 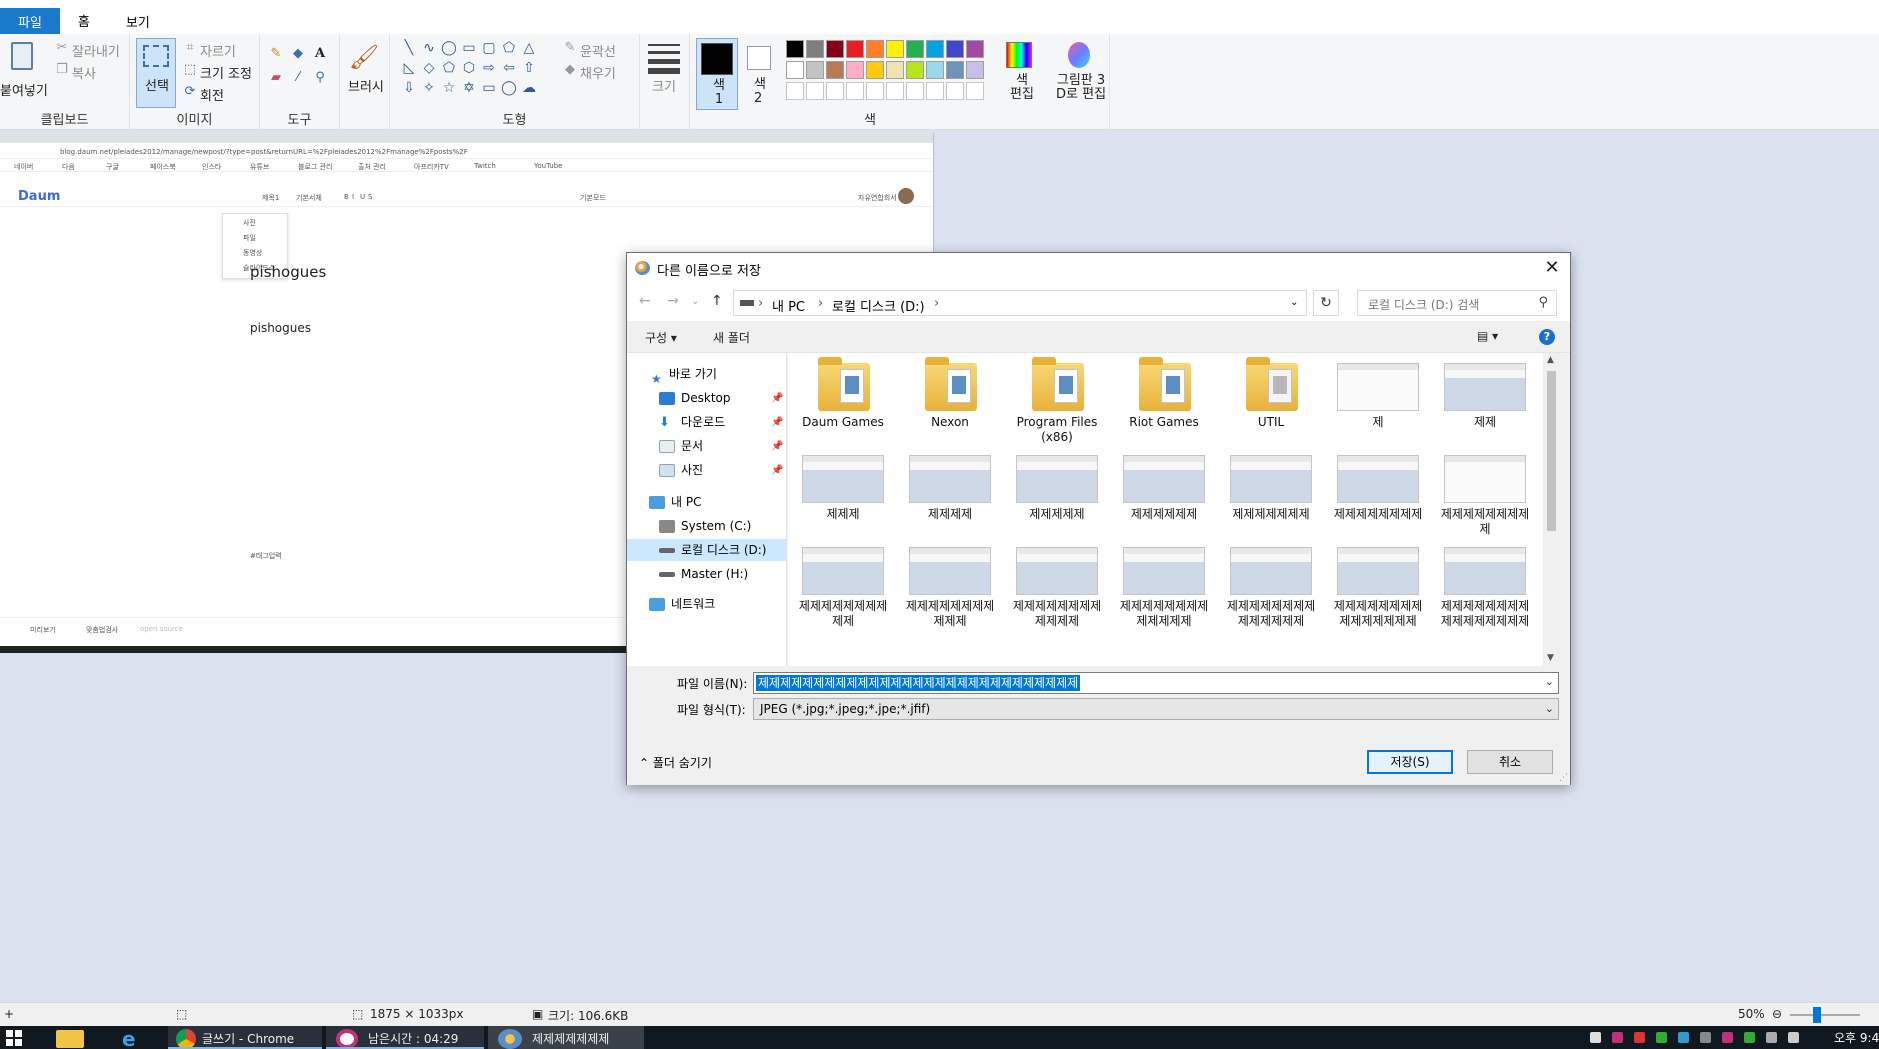 What do you see at coordinates (878, 305) in the screenshot?
I see `breadcrumb-local-d: 로컬 디스크 (D:)` at bounding box center [878, 305].